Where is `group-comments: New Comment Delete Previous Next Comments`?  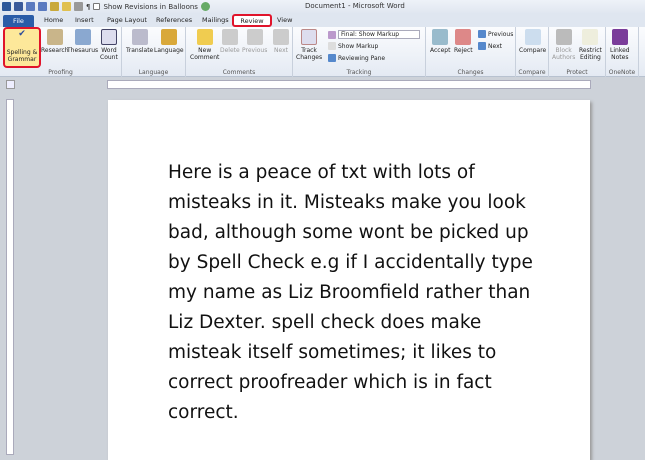
group-comments: New Comment Delete Previous Next Comments is located at coordinates (239, 52).